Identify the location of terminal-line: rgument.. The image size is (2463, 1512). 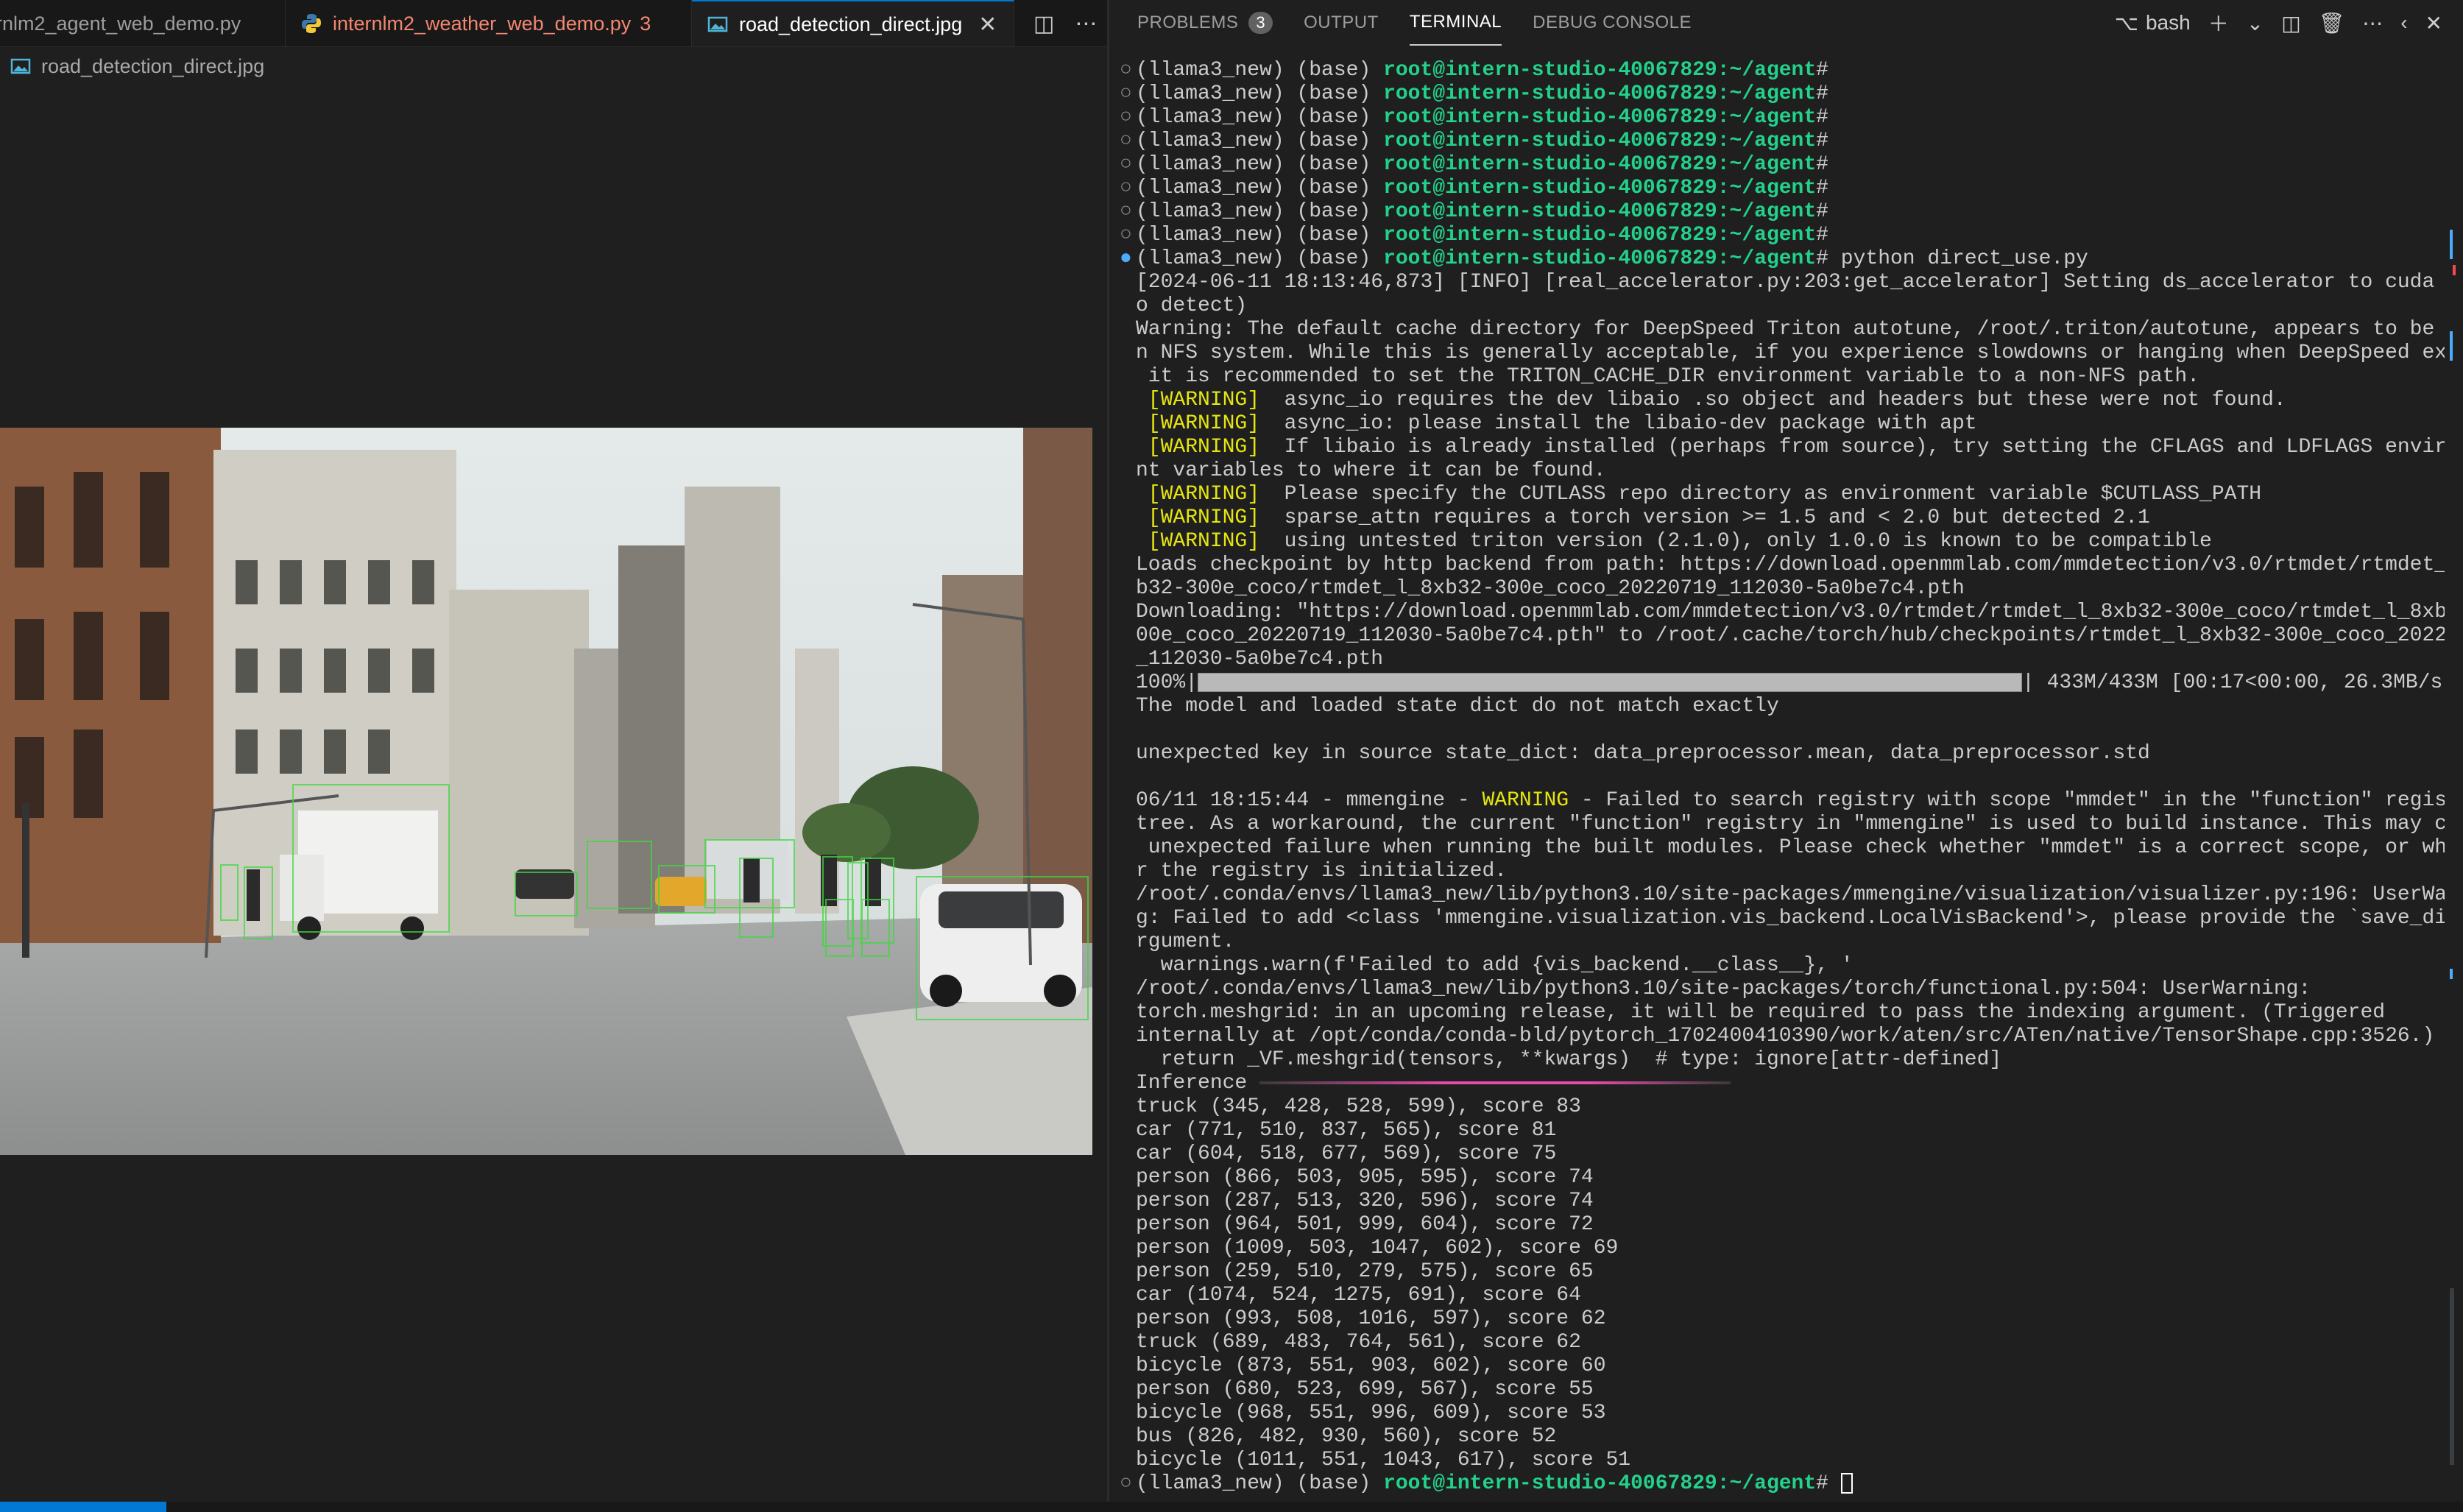
(1782, 942).